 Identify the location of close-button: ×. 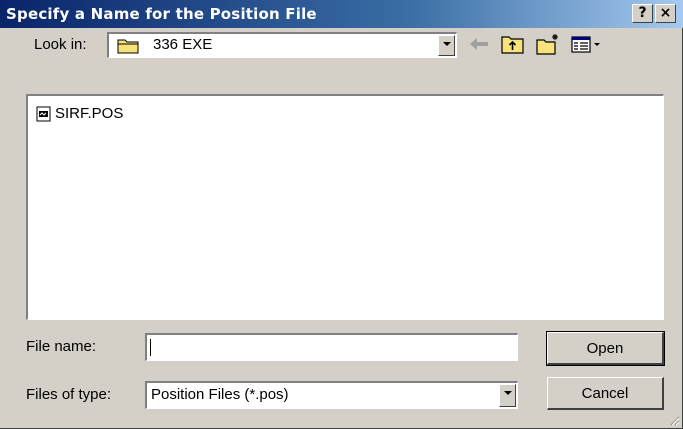
(665, 13).